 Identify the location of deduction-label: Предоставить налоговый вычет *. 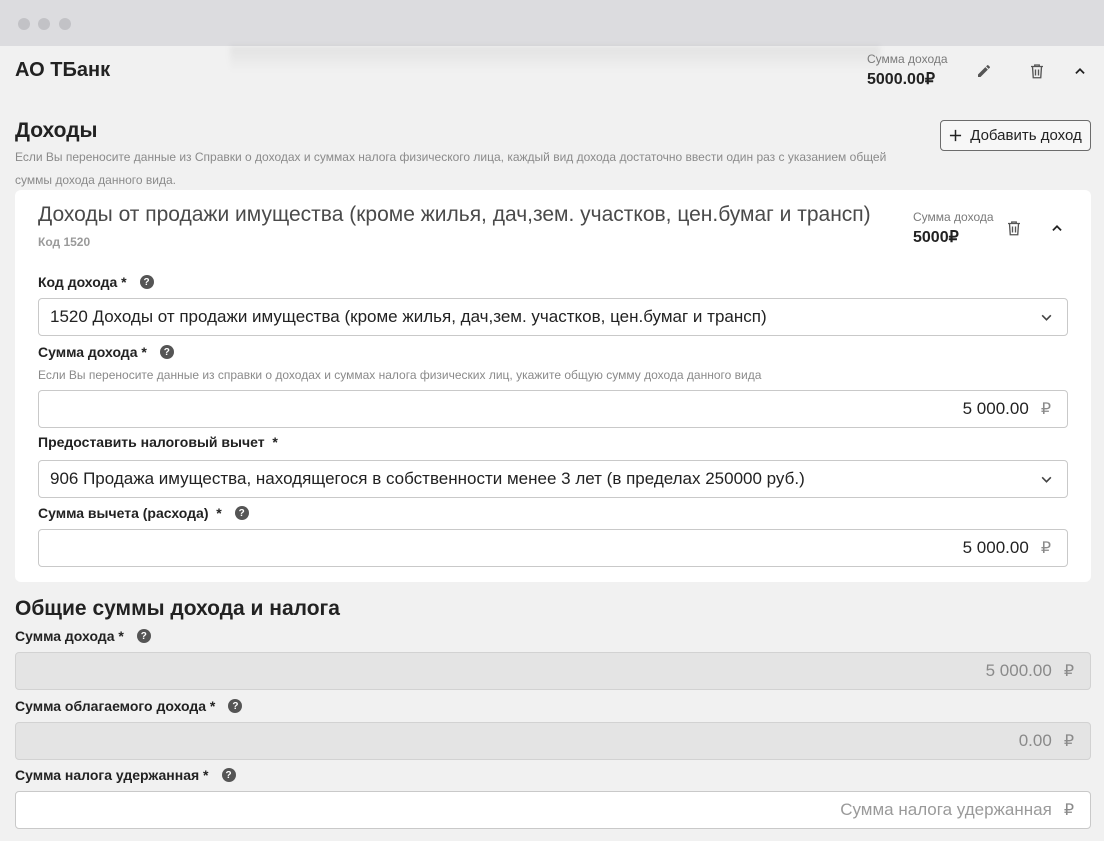
(158, 442).